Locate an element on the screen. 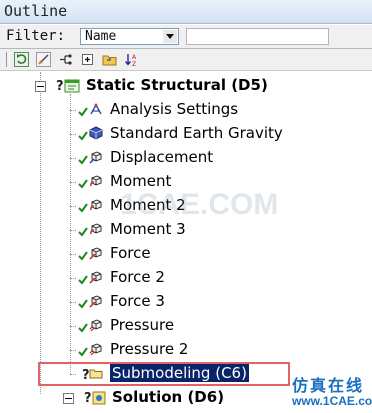 The image size is (372, 413). analysis-settings-icon is located at coordinates (96, 109).